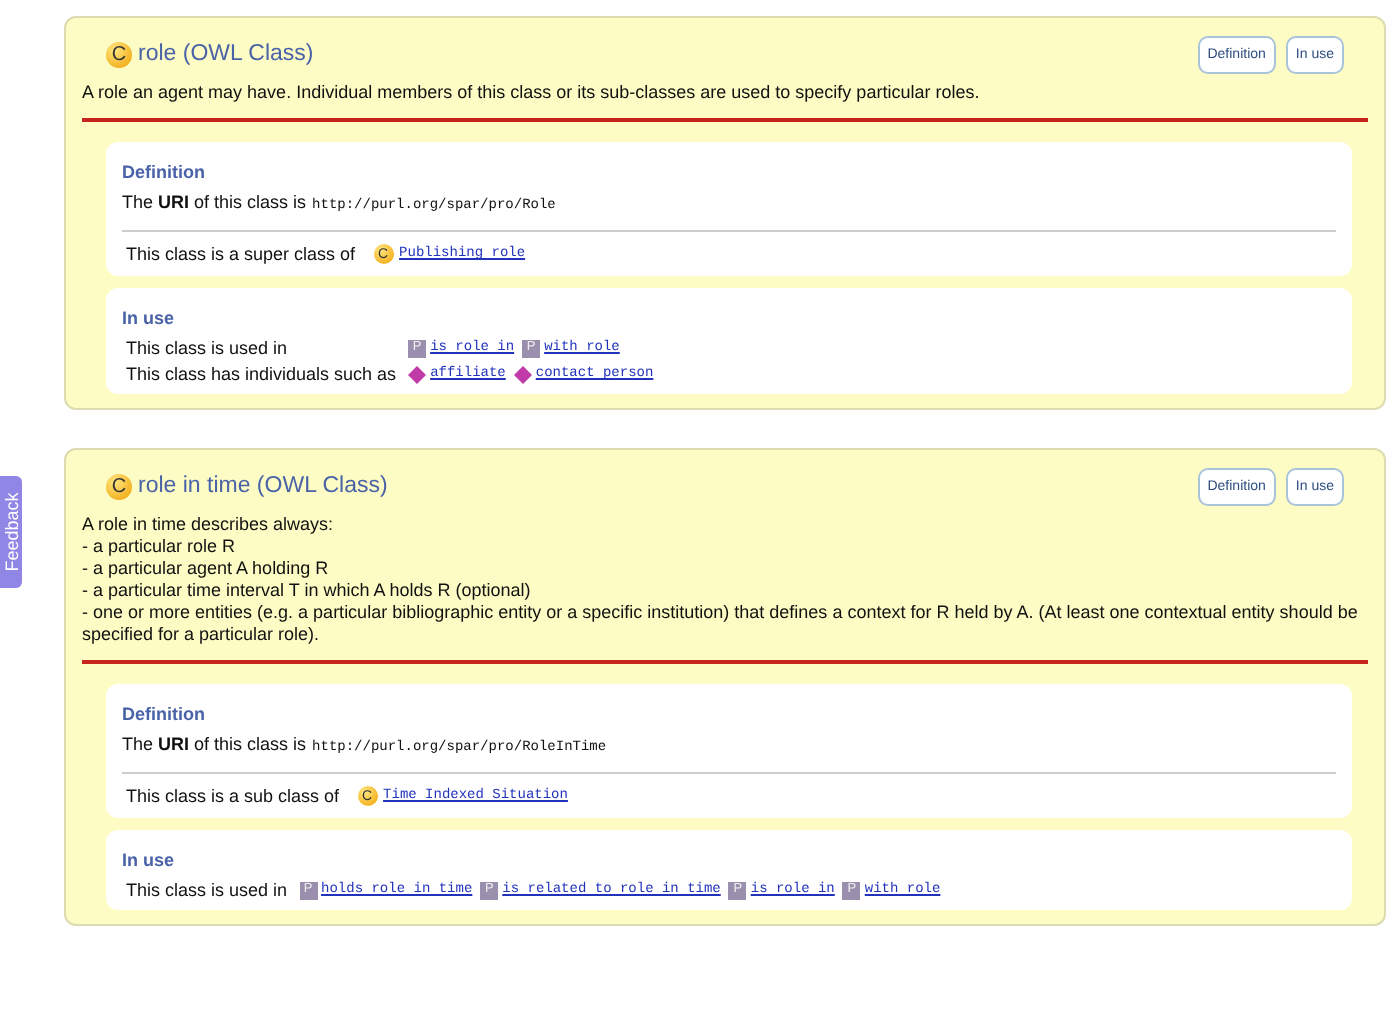  I want to click on description-text: A role in time describes always:, so click(209, 525).